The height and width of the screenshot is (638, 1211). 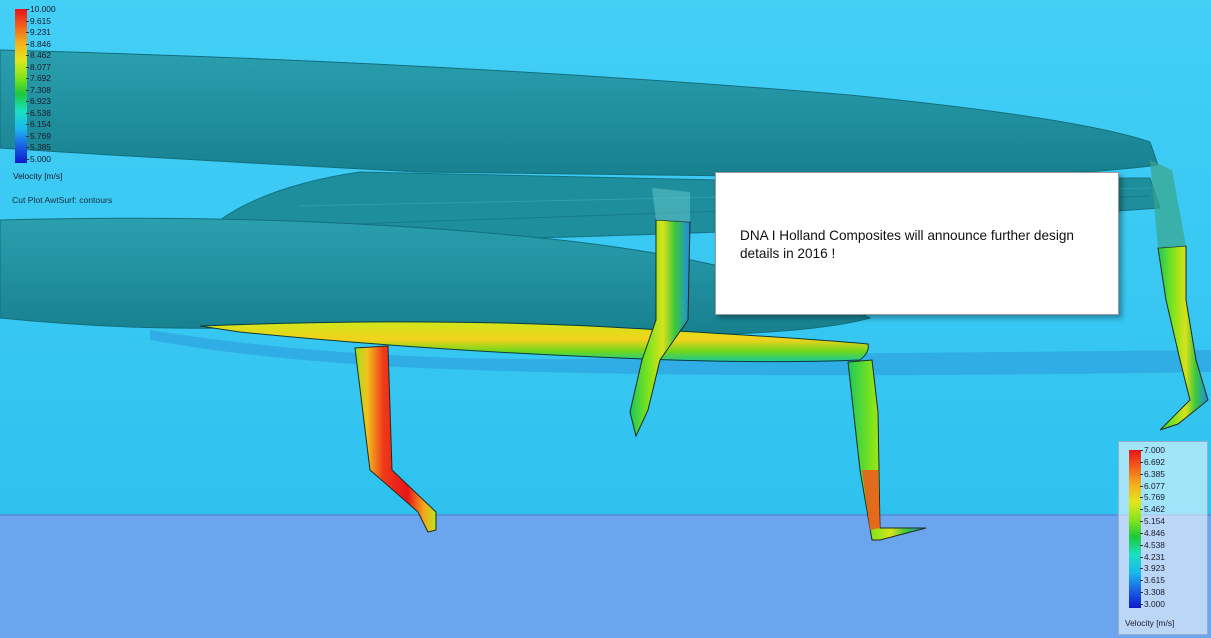 What do you see at coordinates (38, 147) in the screenshot?
I see `legend-tick-label: 5.385` at bounding box center [38, 147].